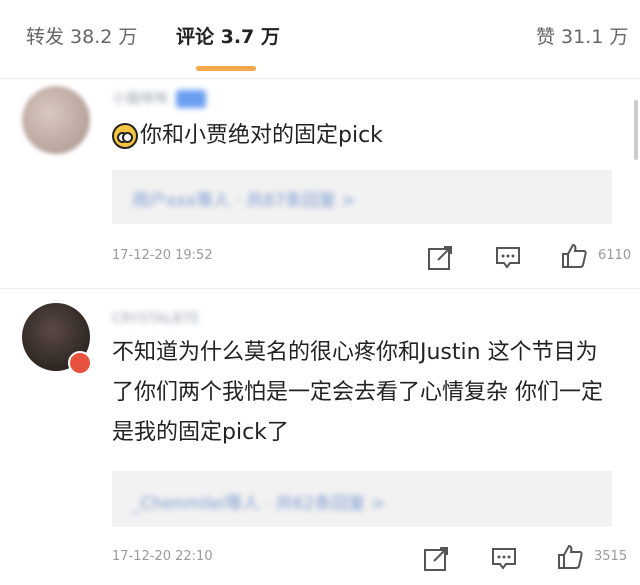 The height and width of the screenshot is (585, 640). I want to click on comment-tabs: 转发 38.2 万 评论 3.7 万 赞 31.1 万, so click(320, 39).